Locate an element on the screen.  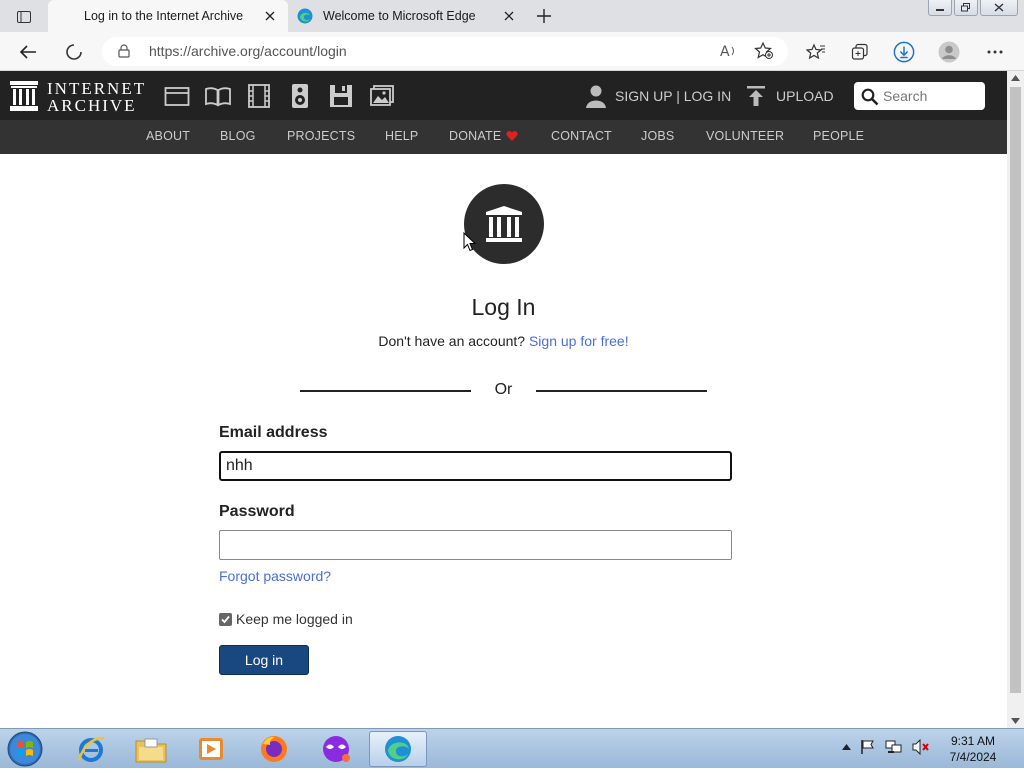
nav-contact: CONTACT is located at coordinates (581, 136).